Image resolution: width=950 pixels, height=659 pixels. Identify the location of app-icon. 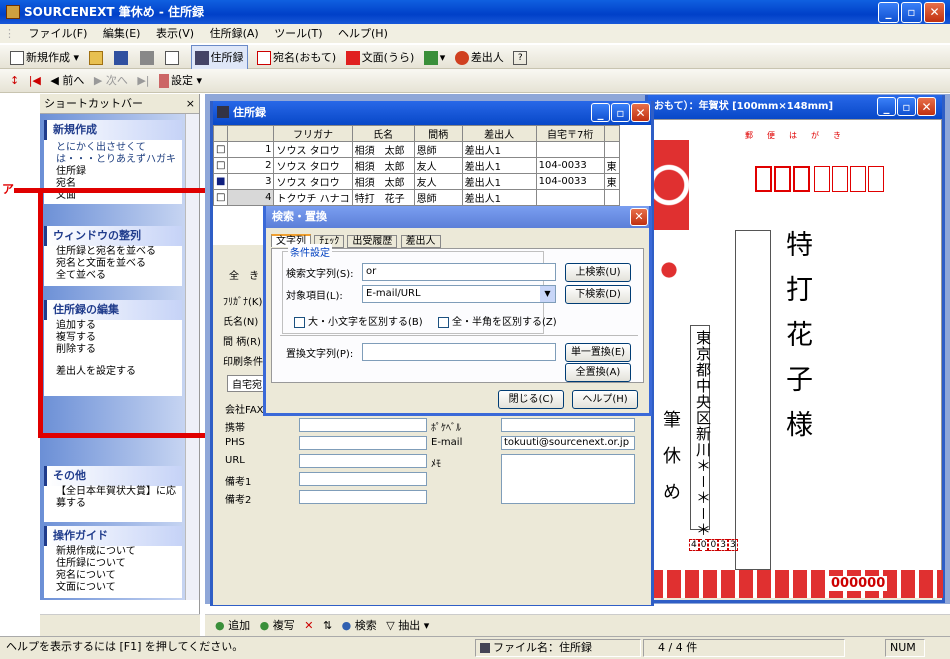
(13, 12).